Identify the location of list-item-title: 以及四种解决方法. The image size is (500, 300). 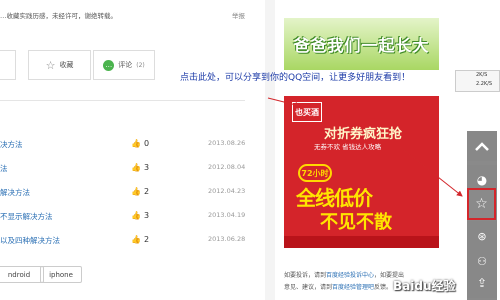
(30, 240).